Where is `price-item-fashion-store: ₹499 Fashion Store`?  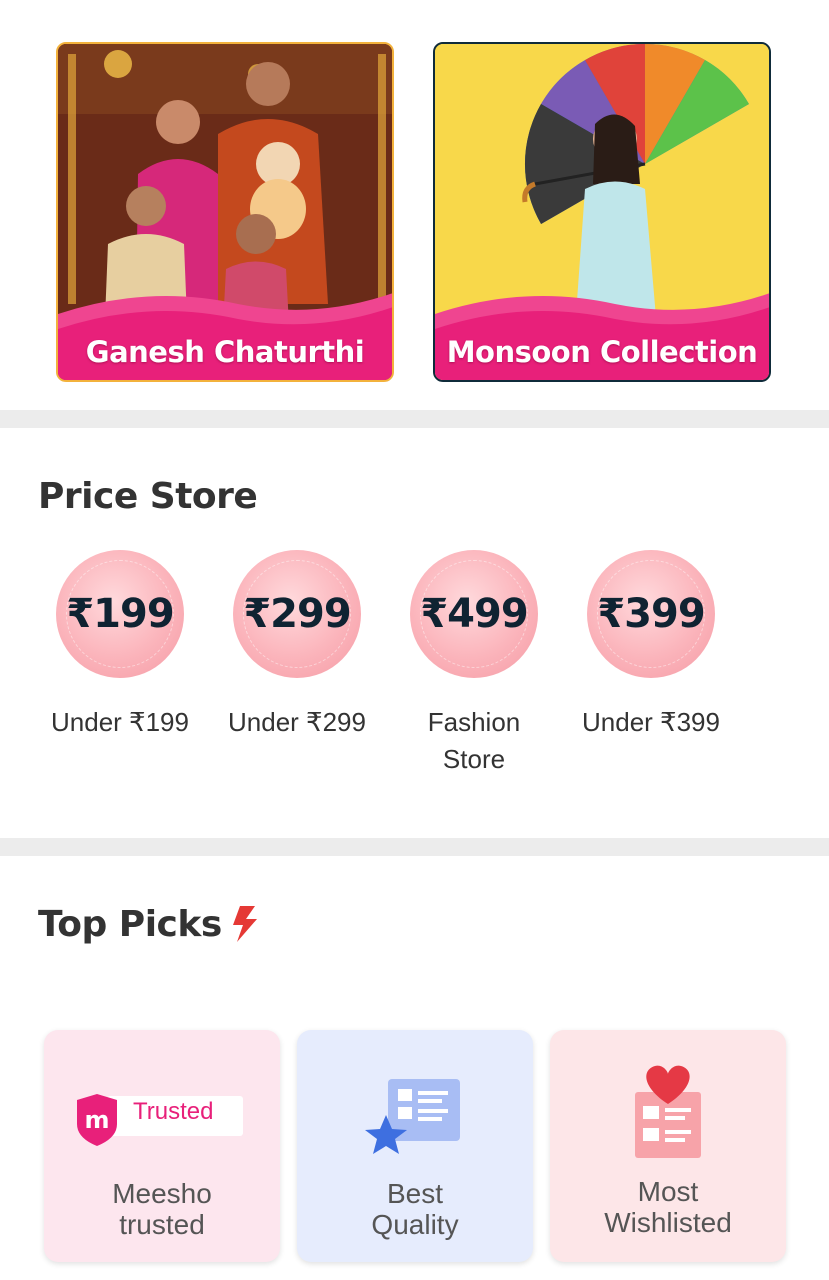 price-item-fashion-store: ₹499 Fashion Store is located at coordinates (474, 664).